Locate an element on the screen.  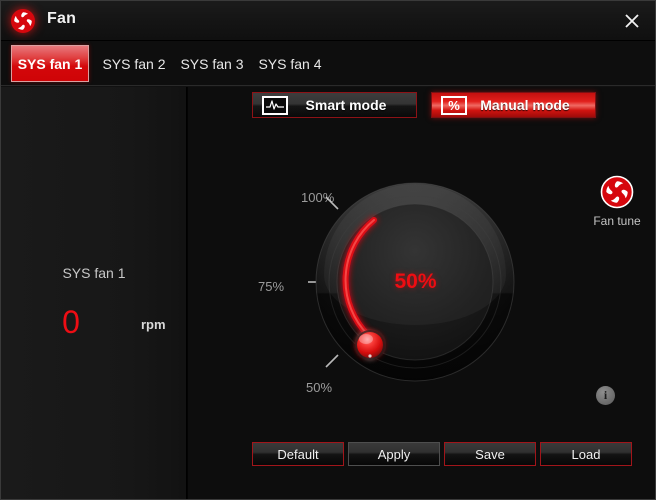
default-button: Default is located at coordinates (298, 454).